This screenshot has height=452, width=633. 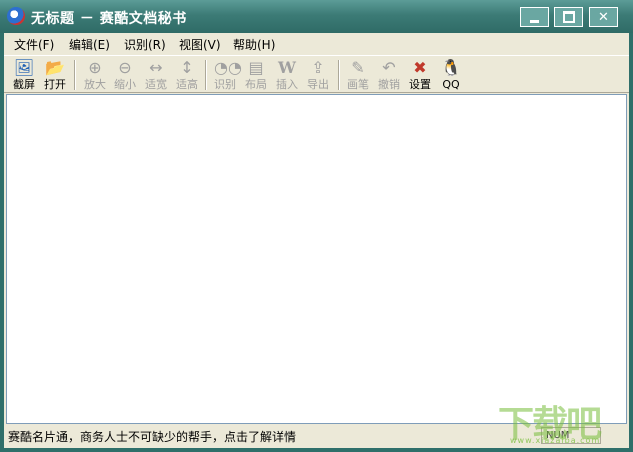 What do you see at coordinates (256, 67) in the screenshot?
I see `layout-icon: ▤` at bounding box center [256, 67].